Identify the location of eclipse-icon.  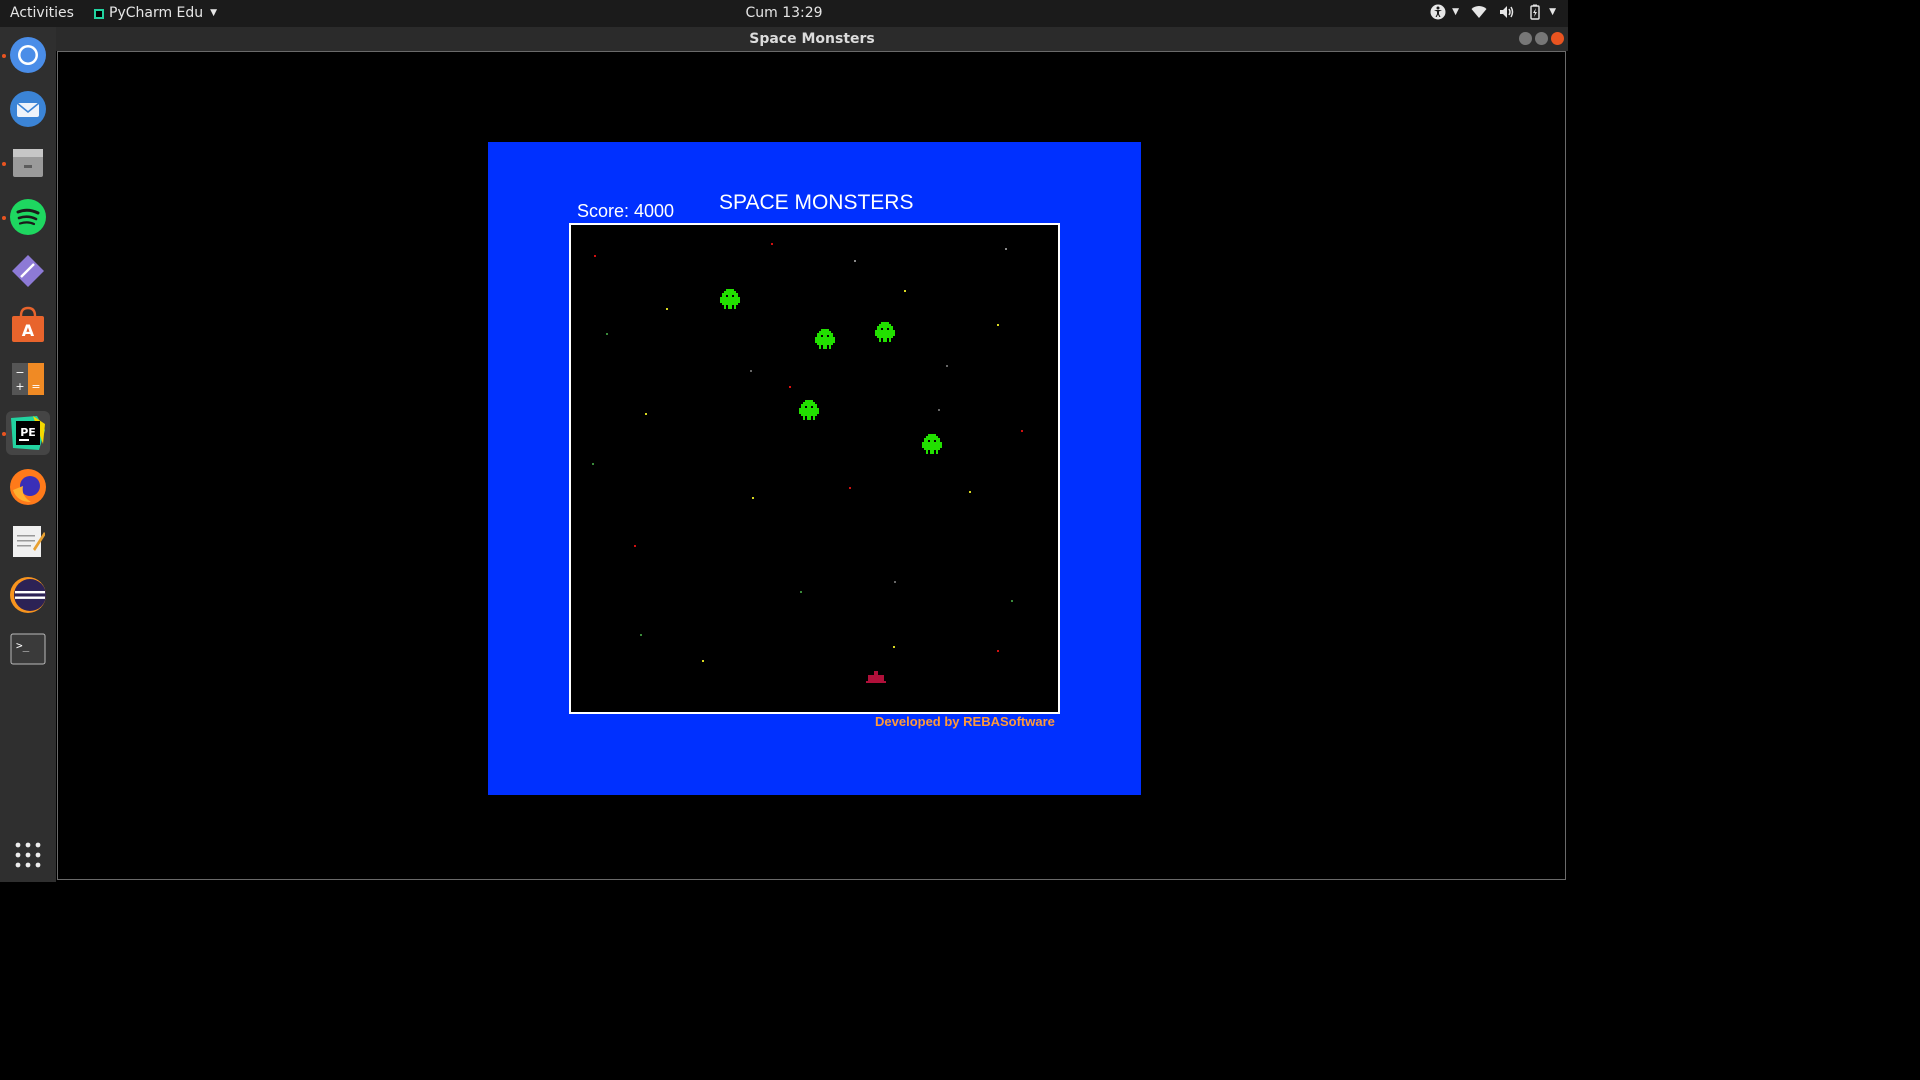
(28, 595).